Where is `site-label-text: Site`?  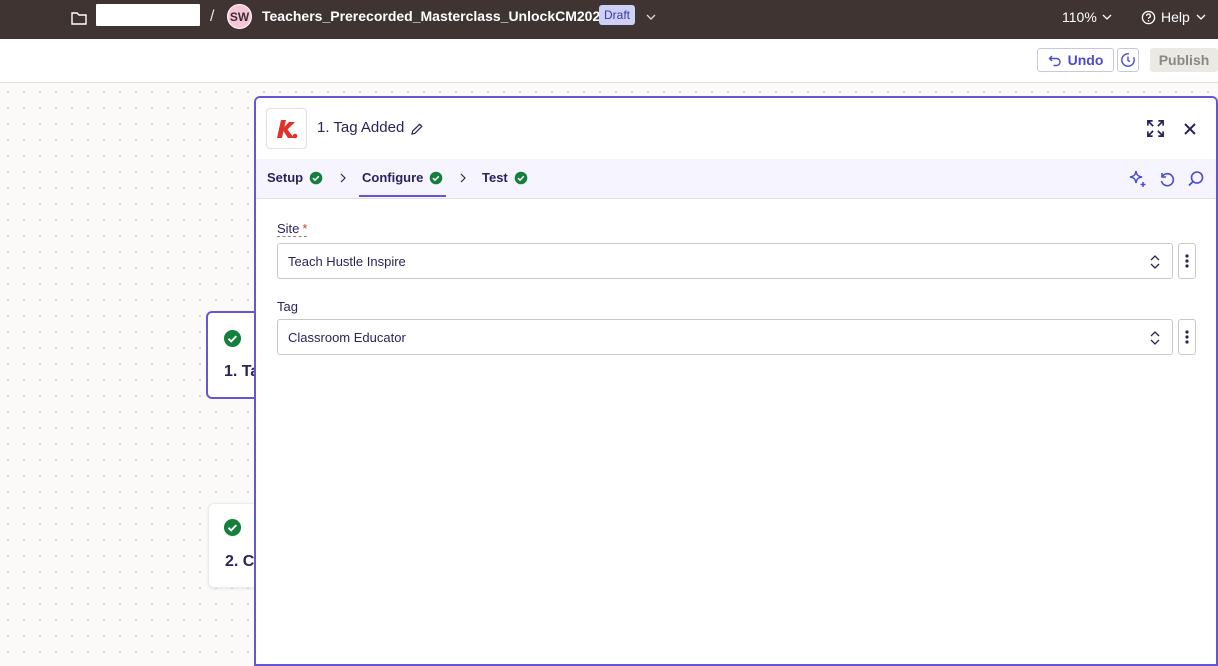 site-label-text: Site is located at coordinates (288, 228).